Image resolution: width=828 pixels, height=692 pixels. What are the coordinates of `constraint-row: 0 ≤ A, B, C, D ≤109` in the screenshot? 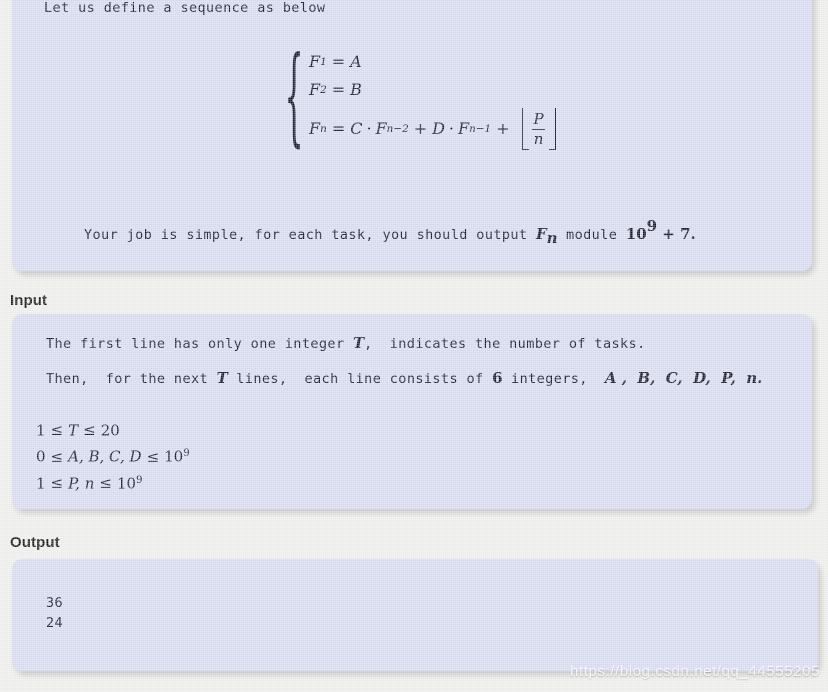 It's located at (113, 455).